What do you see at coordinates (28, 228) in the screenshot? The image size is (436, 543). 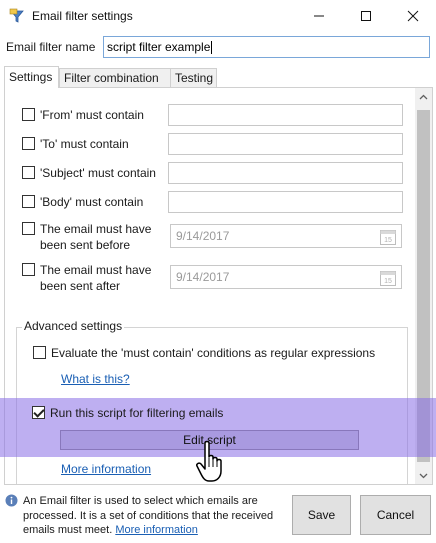 I see `sent-before-checkbox` at bounding box center [28, 228].